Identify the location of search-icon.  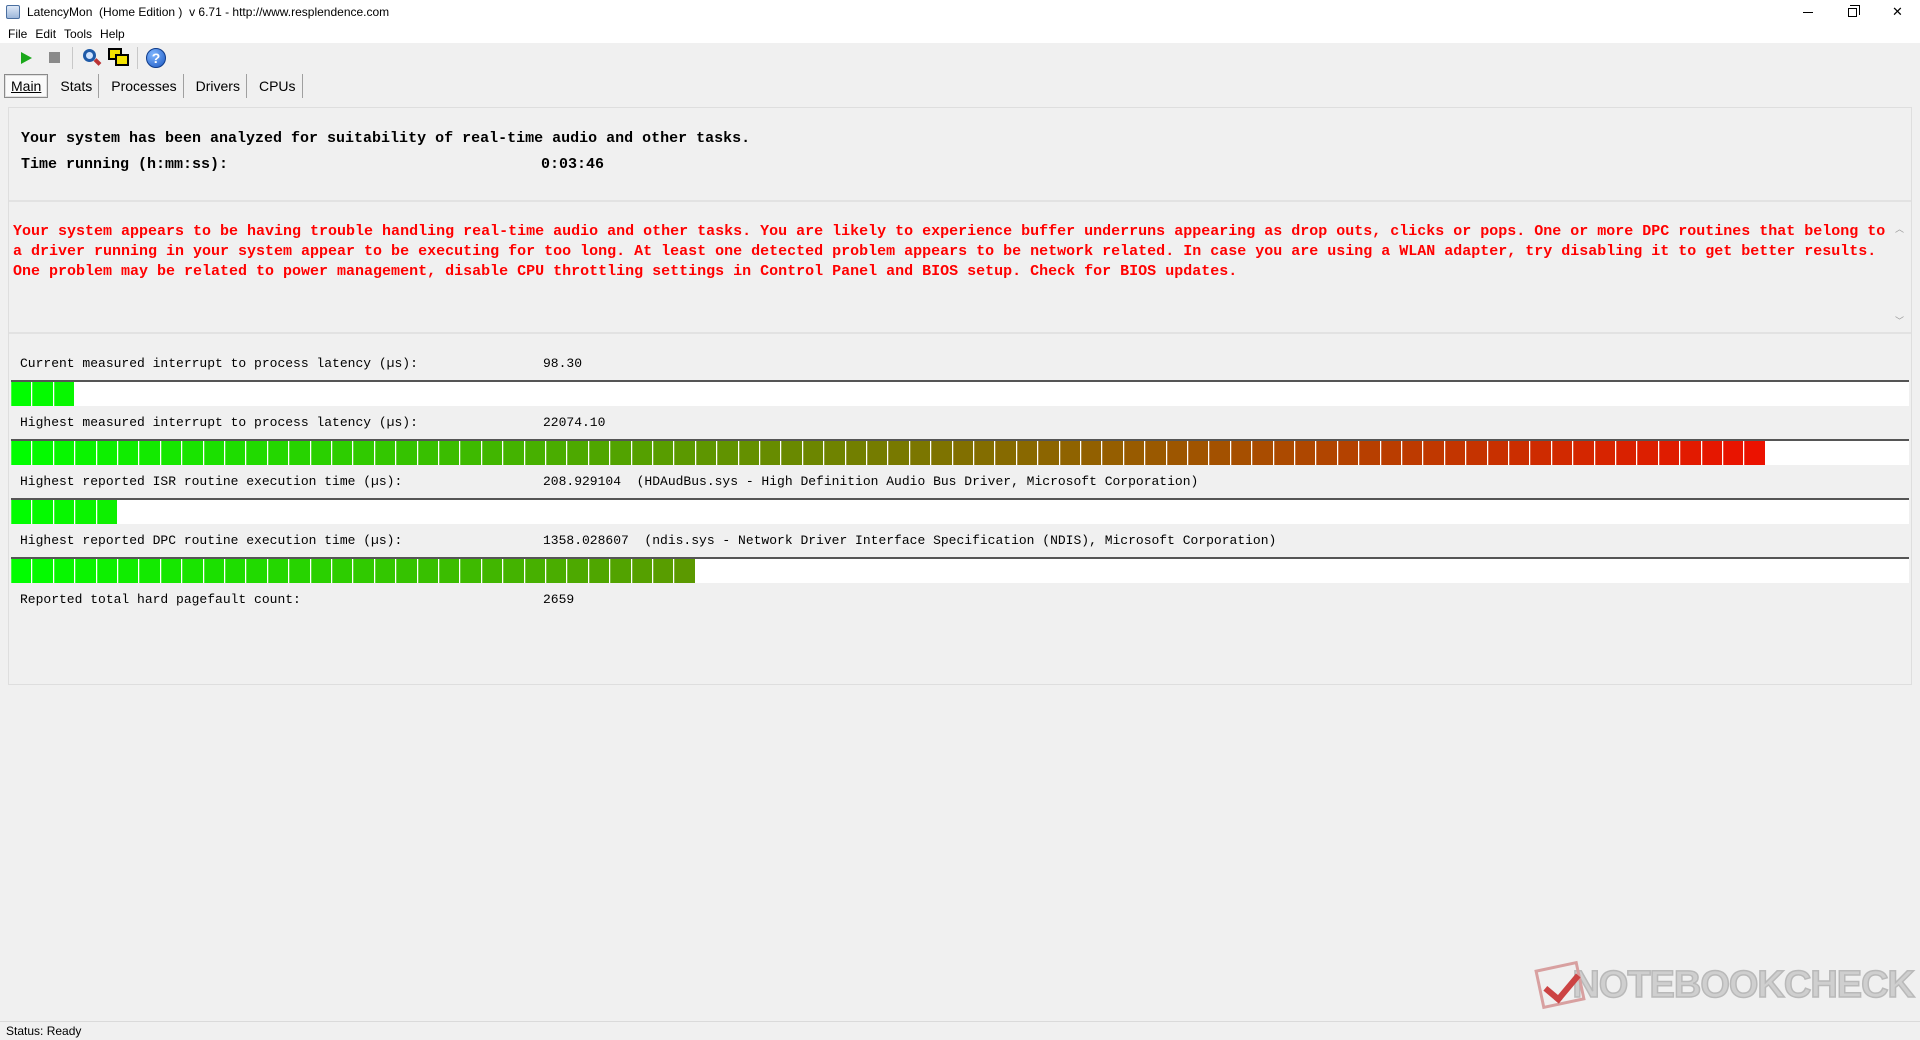
(91, 58).